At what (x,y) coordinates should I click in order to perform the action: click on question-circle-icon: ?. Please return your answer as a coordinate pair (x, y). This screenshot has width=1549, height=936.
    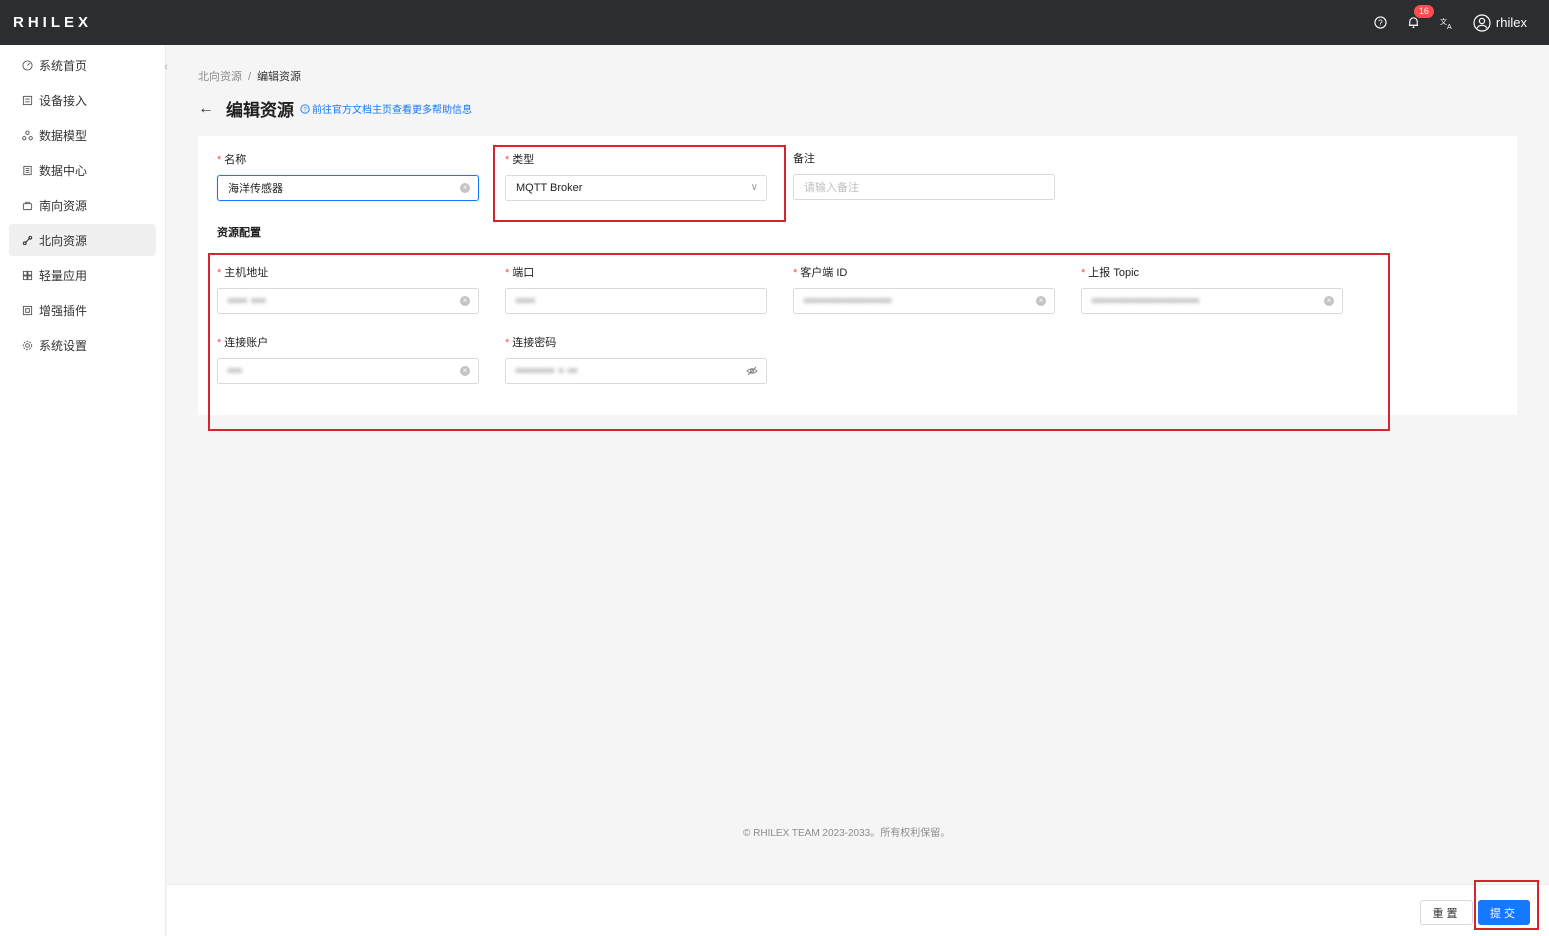
    Looking at the image, I should click on (305, 108).